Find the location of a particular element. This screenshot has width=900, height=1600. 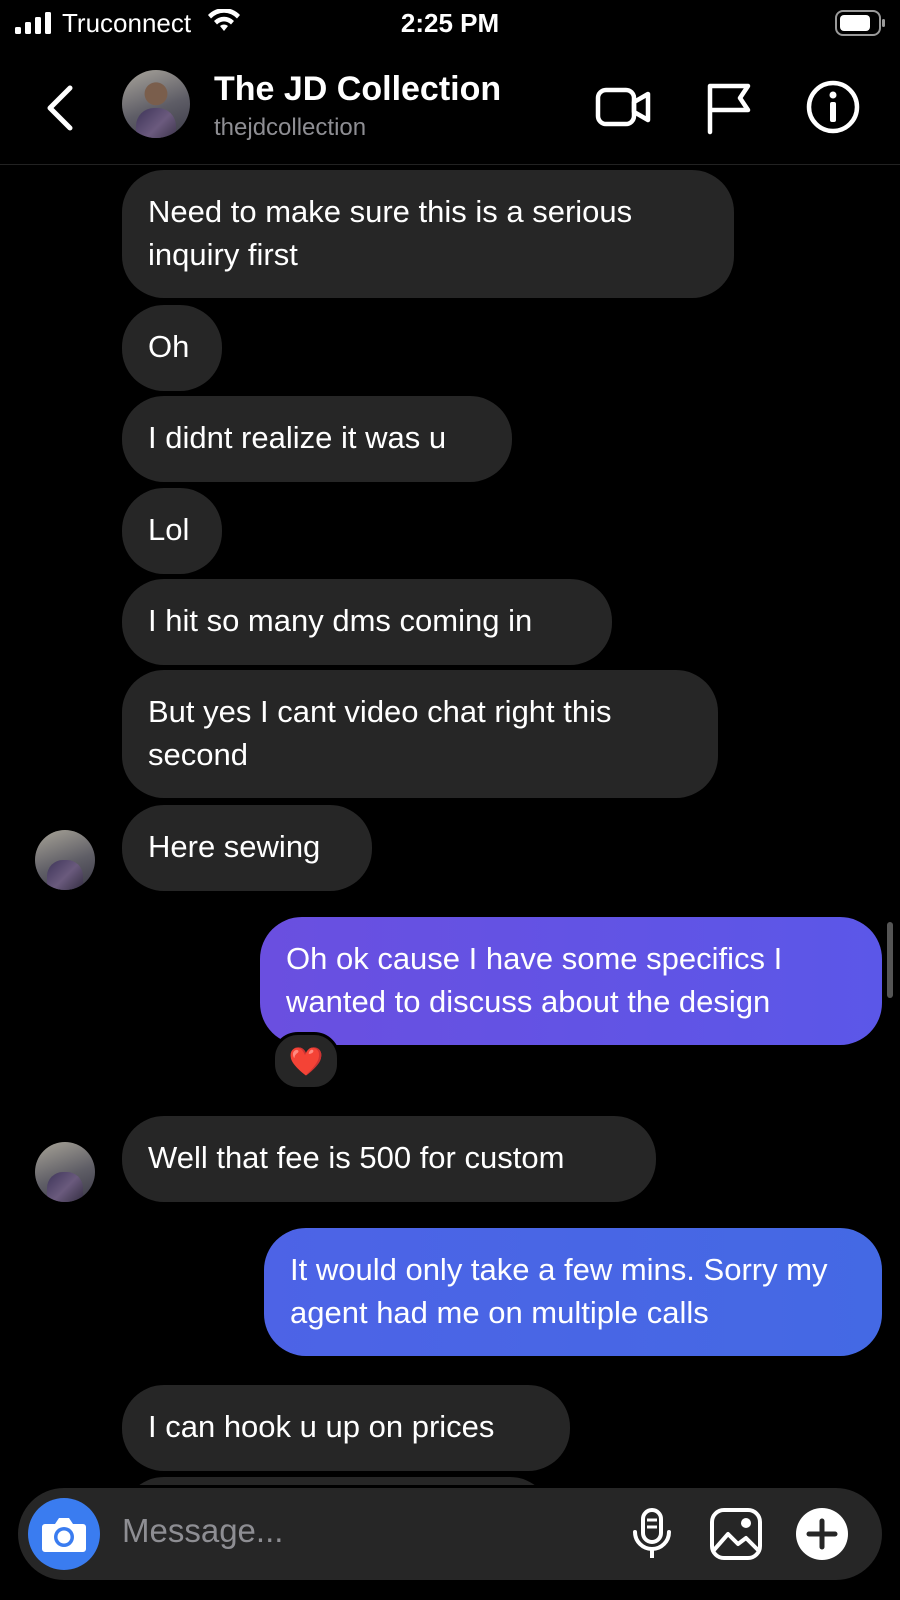

message-bubble-received: I can hook u up on prices is located at coordinates (346, 1428).